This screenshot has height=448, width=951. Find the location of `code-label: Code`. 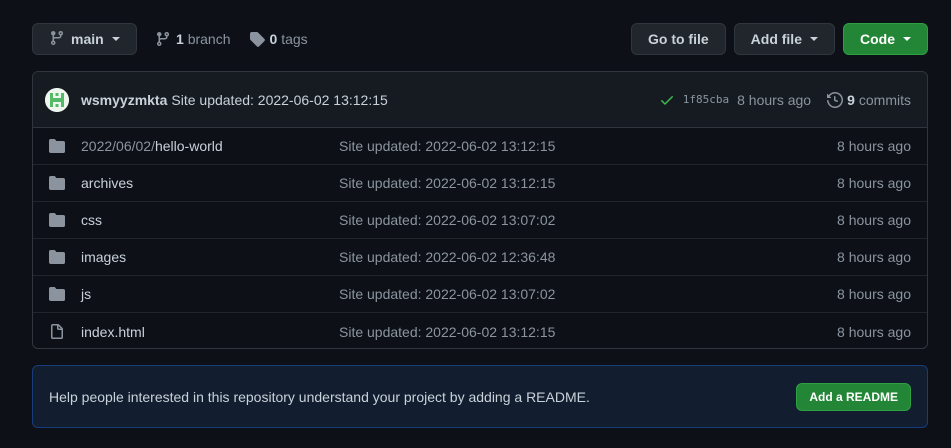

code-label: Code is located at coordinates (877, 39).